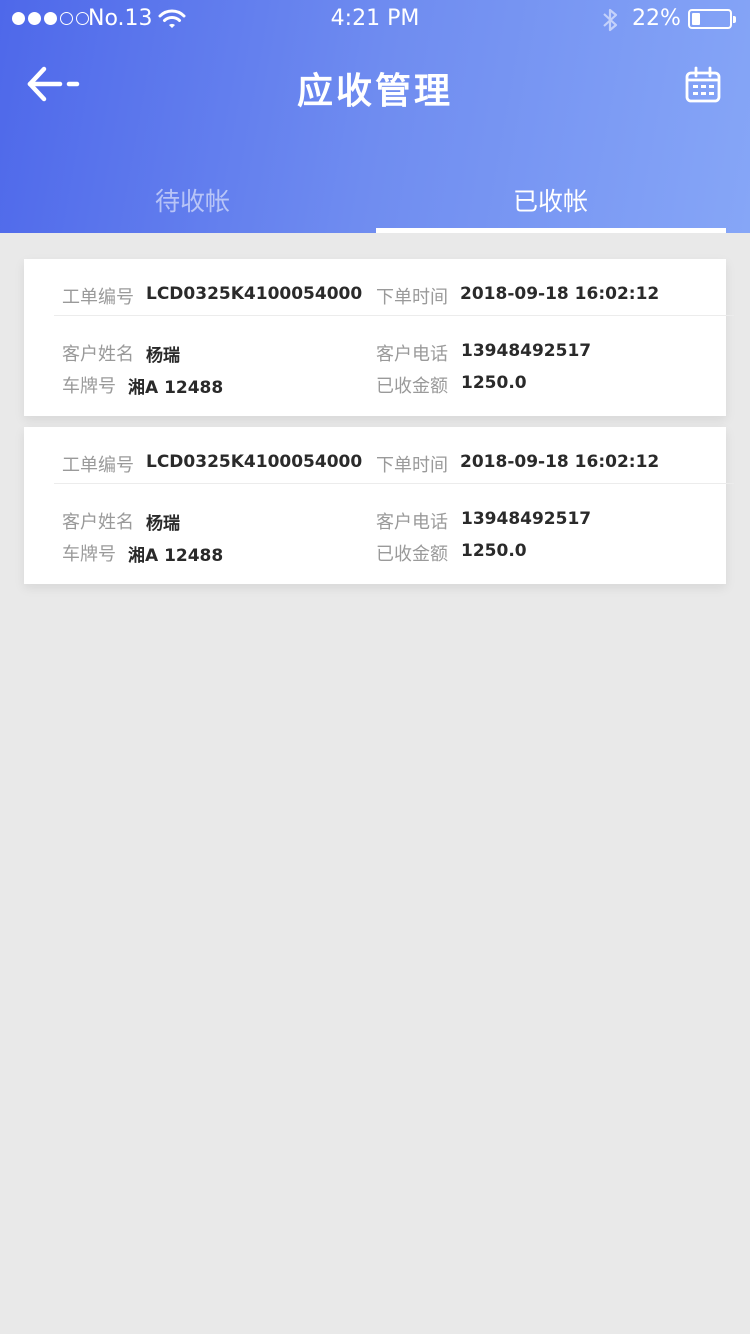 This screenshot has width=750, height=1334. I want to click on active-tab-indicator, so click(551, 230).